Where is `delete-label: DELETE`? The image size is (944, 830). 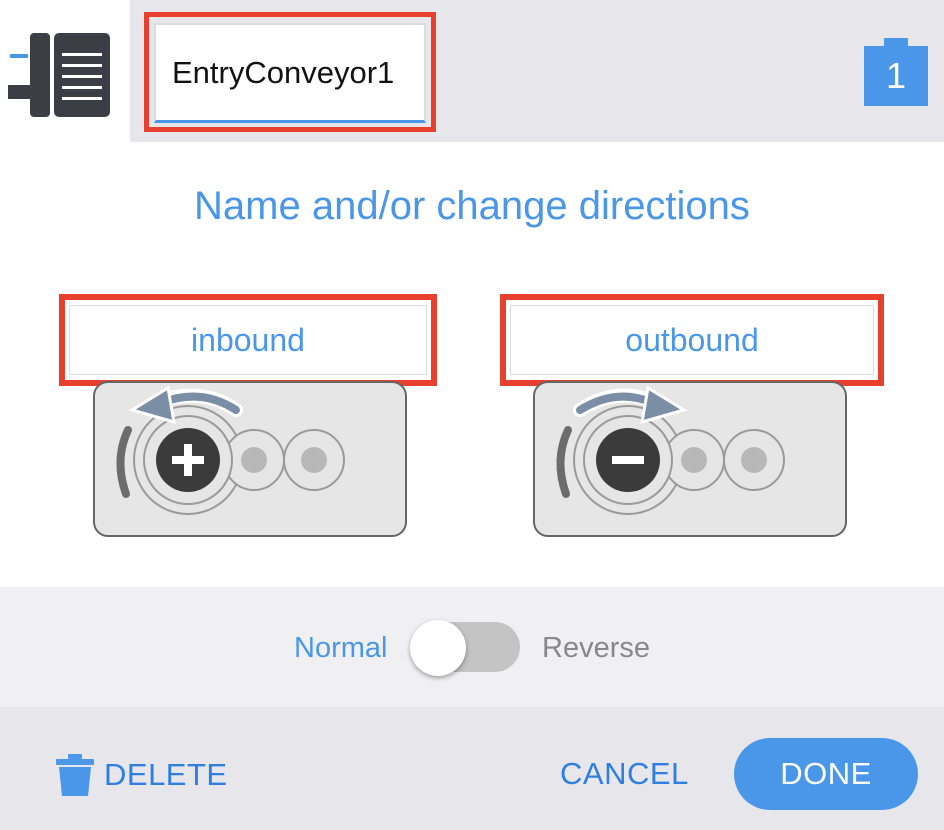 delete-label: DELETE is located at coordinates (166, 774).